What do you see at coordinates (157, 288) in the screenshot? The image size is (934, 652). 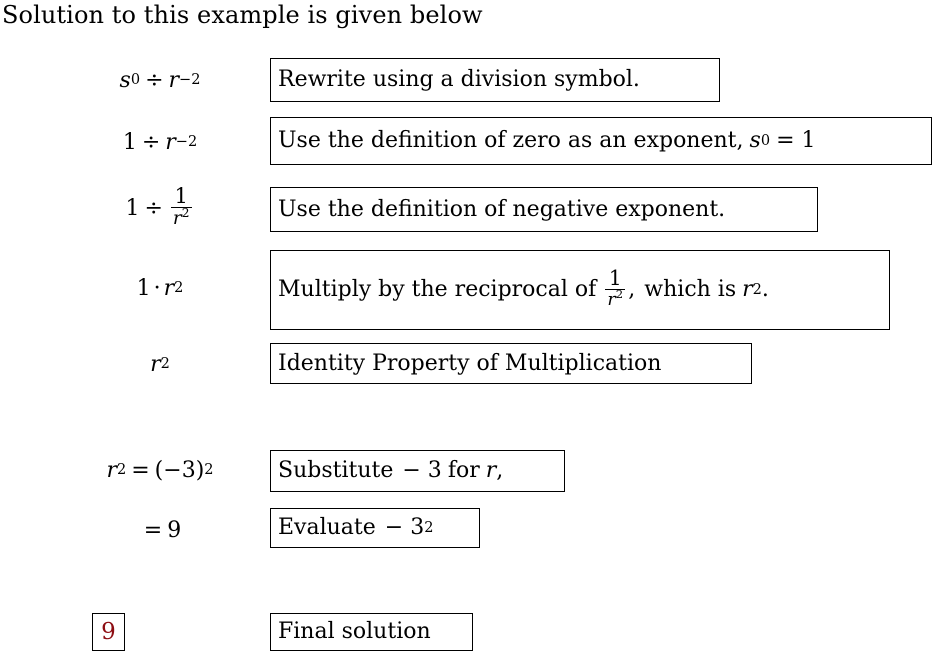 I see `step4-operator: ·` at bounding box center [157, 288].